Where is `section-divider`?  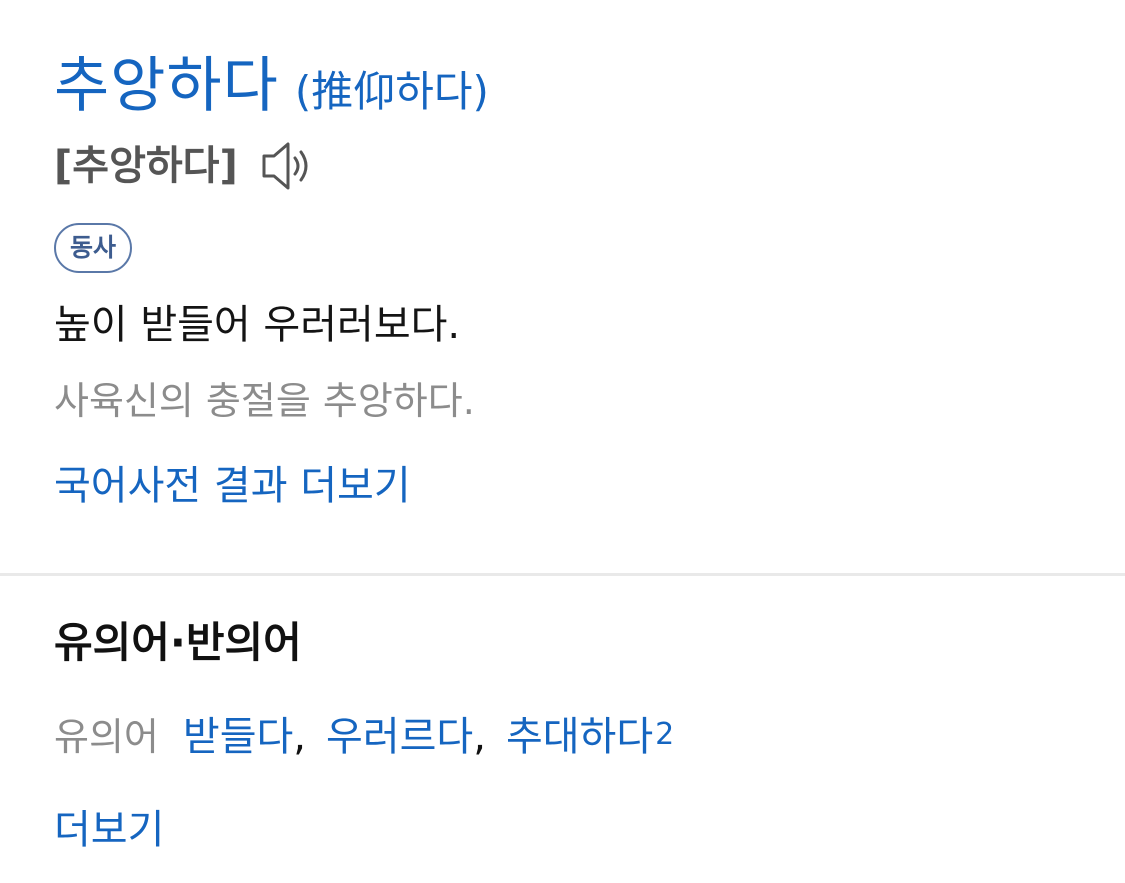
section-divider is located at coordinates (562, 574).